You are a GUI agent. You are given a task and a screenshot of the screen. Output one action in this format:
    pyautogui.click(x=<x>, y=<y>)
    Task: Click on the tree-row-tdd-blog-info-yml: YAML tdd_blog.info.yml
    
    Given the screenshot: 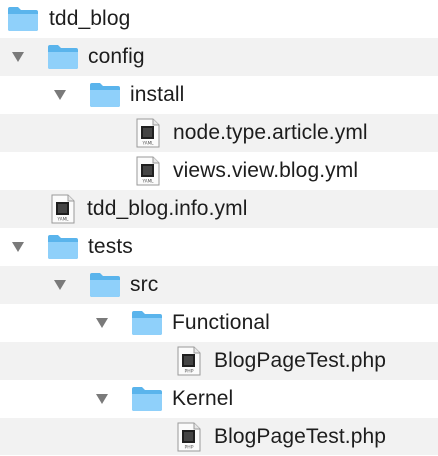 What is the action you would take?
    pyautogui.click(x=219, y=209)
    